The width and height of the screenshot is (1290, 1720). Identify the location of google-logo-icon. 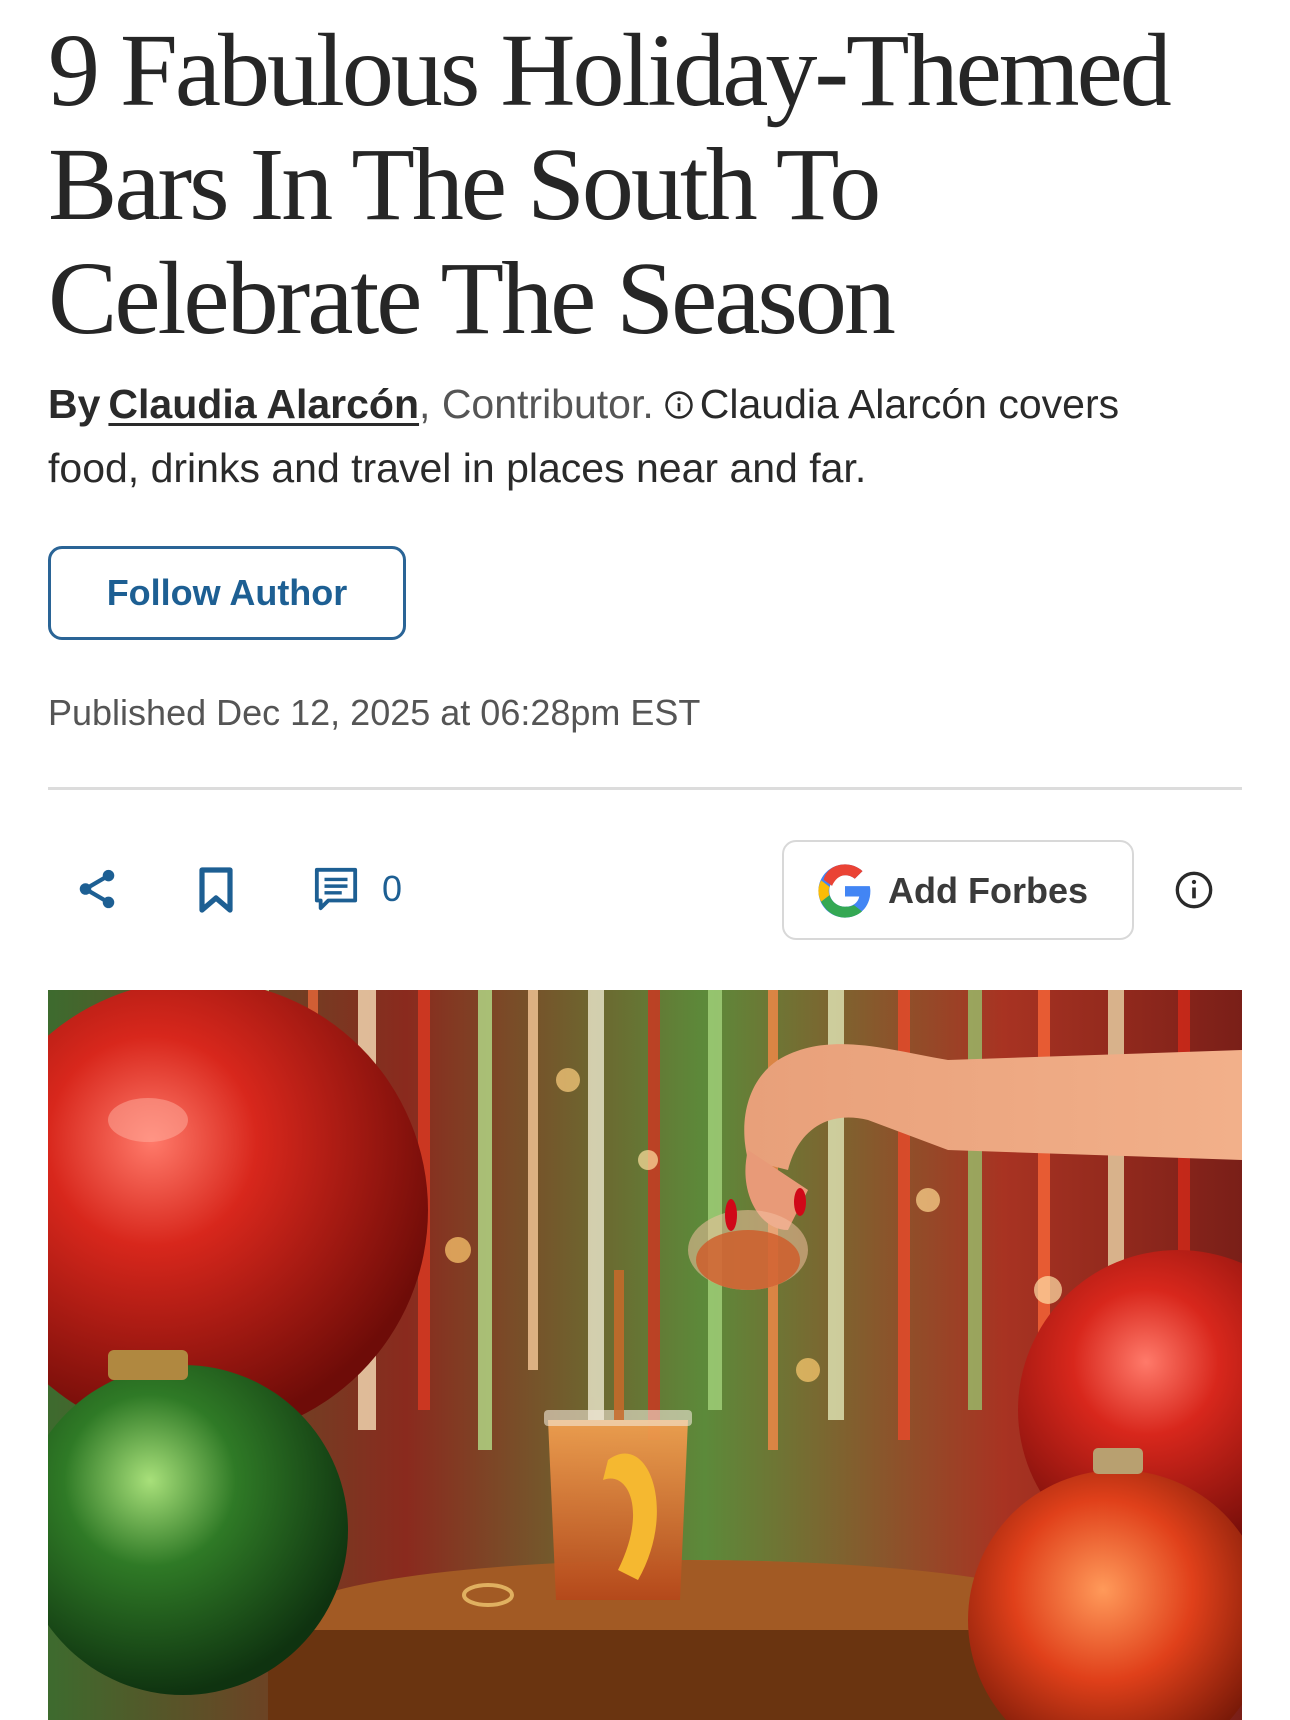
(844, 891).